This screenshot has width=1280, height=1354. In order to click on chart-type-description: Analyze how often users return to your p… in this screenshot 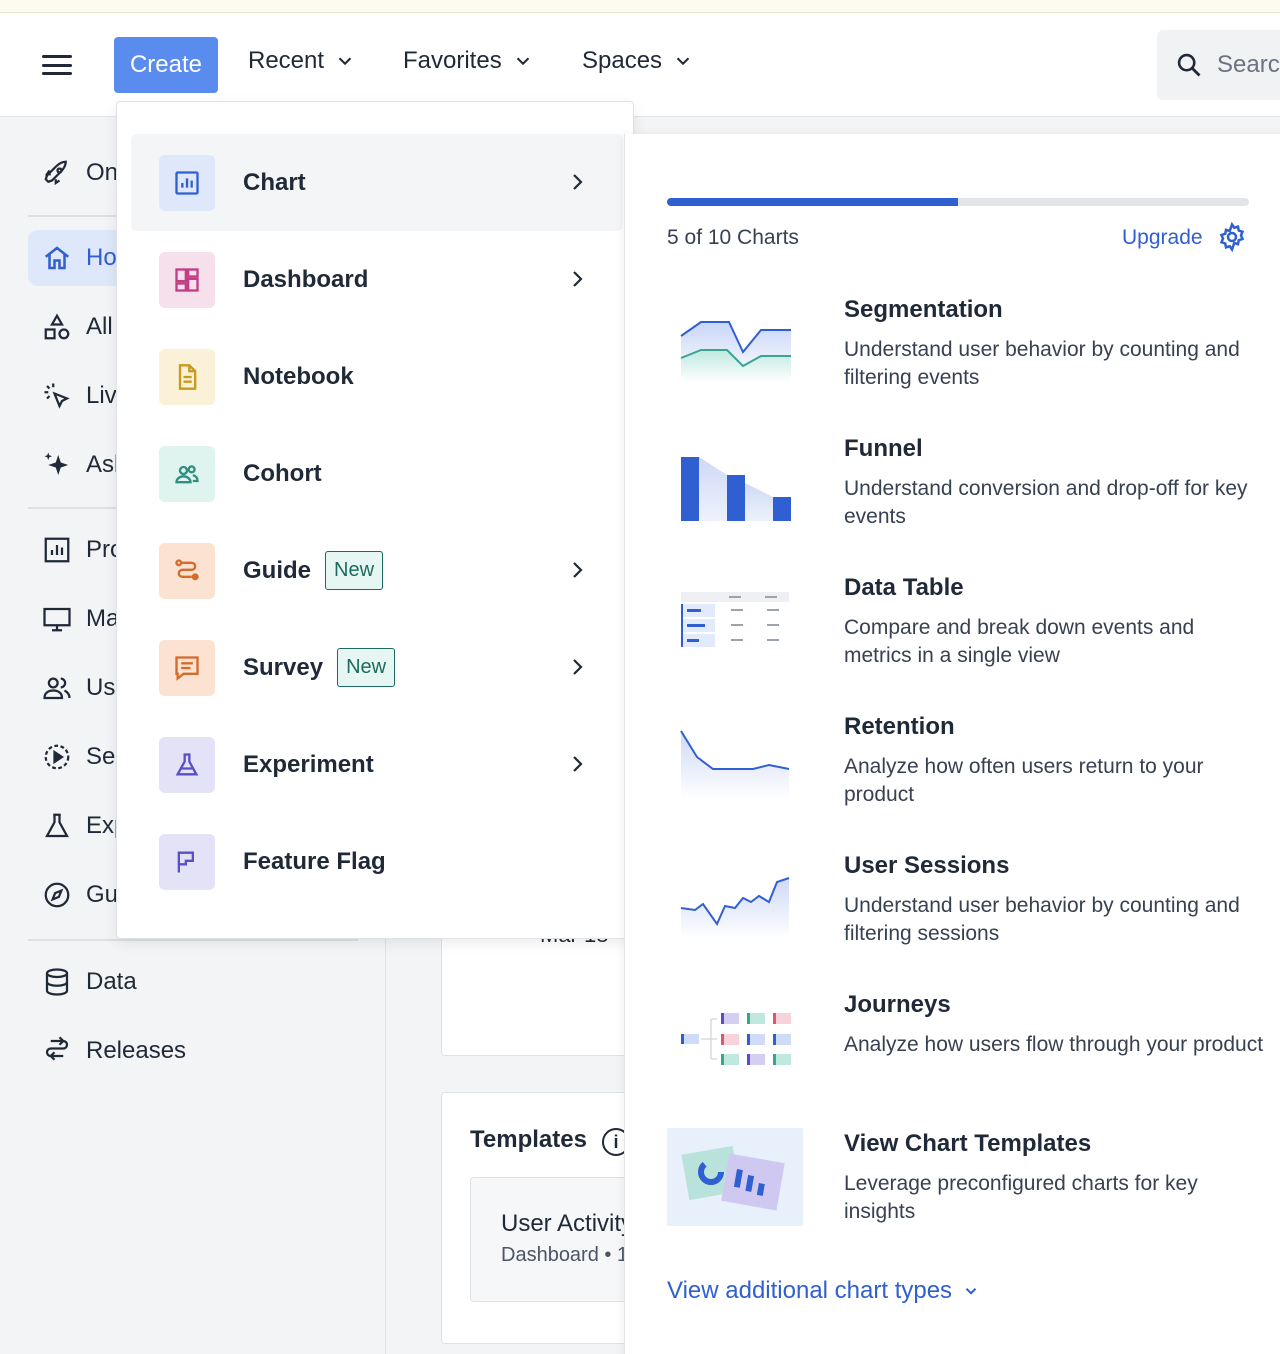, I will do `click(1024, 780)`.